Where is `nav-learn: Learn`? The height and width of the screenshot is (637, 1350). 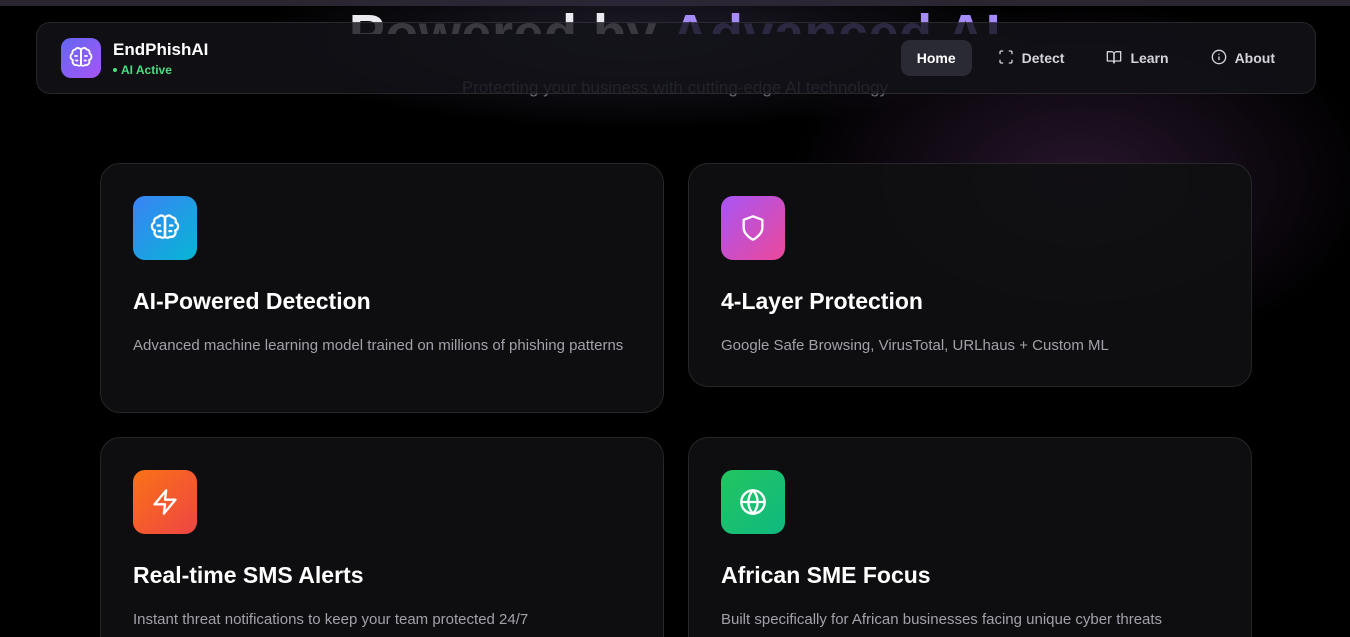 nav-learn: Learn is located at coordinates (1137, 58).